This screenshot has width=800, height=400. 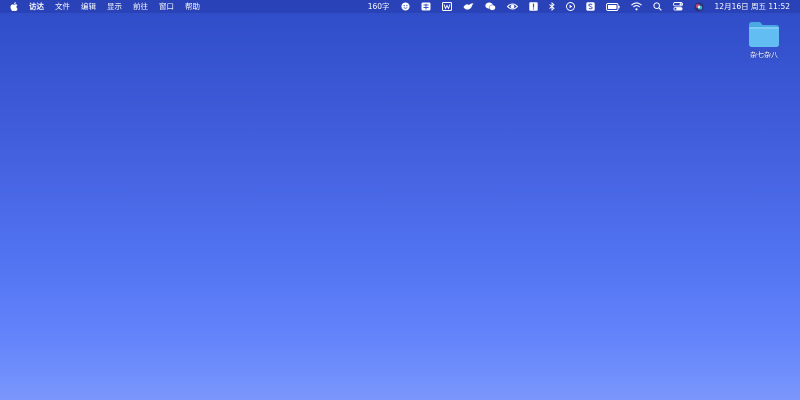 What do you see at coordinates (612, 6) in the screenshot?
I see `battery-icon` at bounding box center [612, 6].